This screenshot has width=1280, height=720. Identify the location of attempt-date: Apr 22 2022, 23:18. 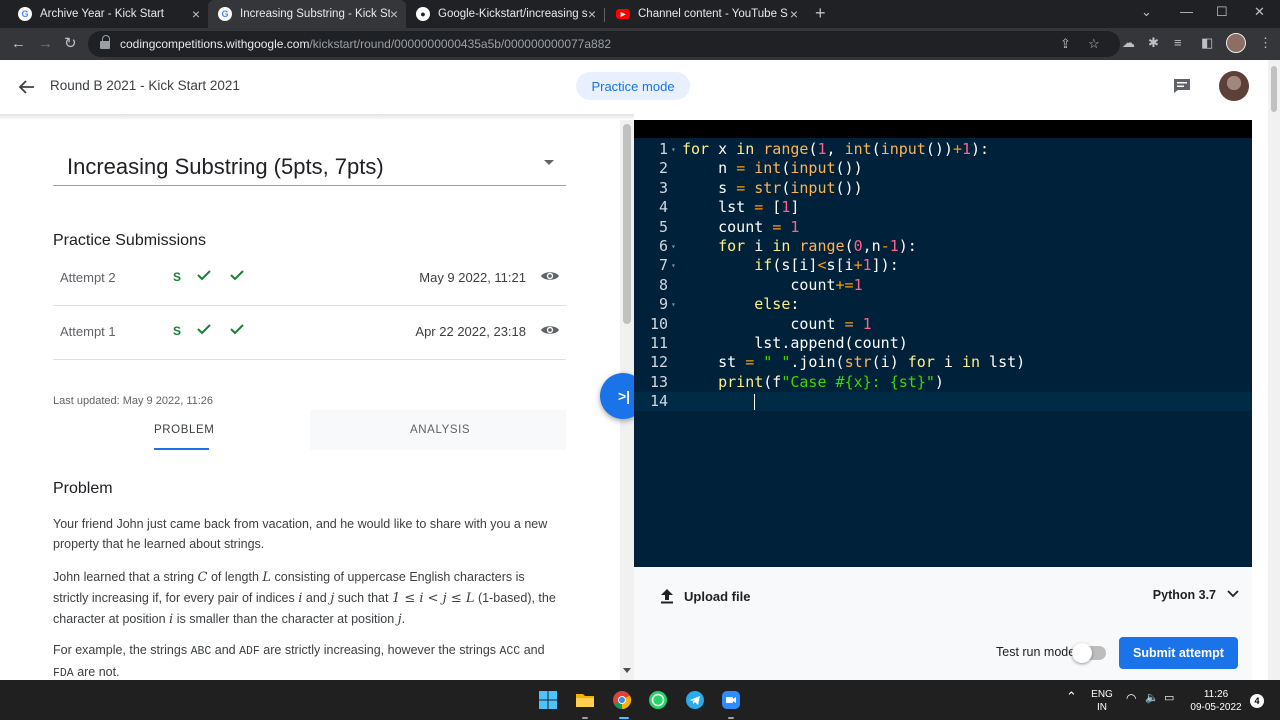
(470, 331).